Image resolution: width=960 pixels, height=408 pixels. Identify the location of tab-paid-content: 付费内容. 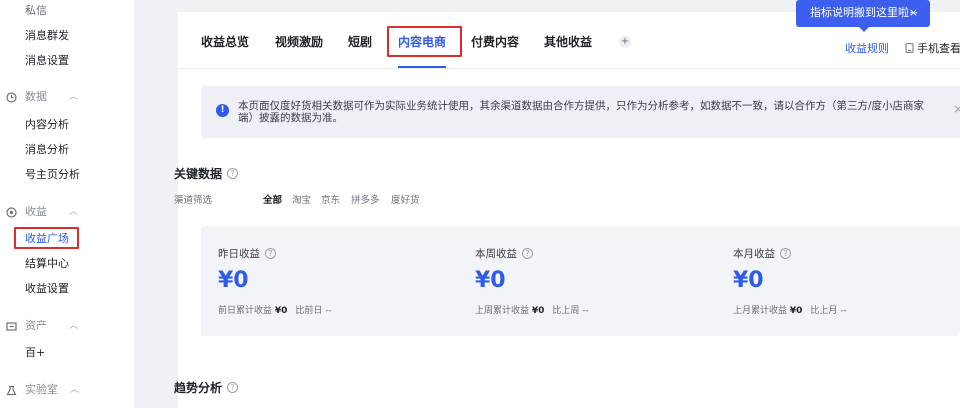
(495, 42).